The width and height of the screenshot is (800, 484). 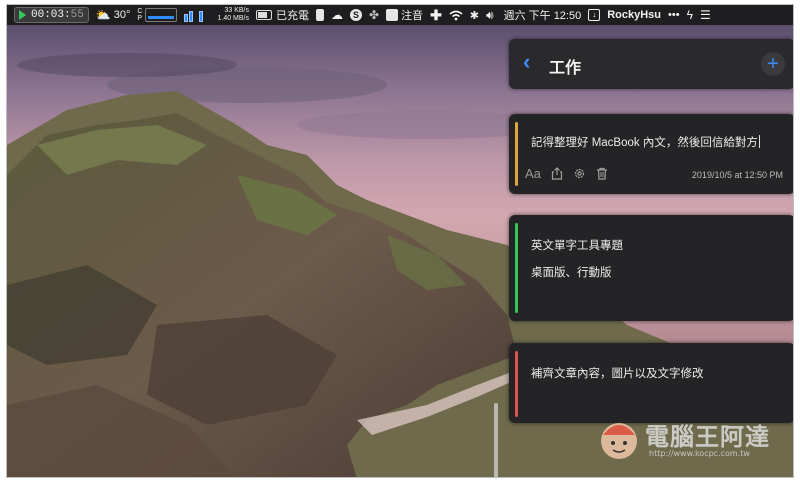 I want to click on note-toolbar: Aa, so click(x=566, y=173).